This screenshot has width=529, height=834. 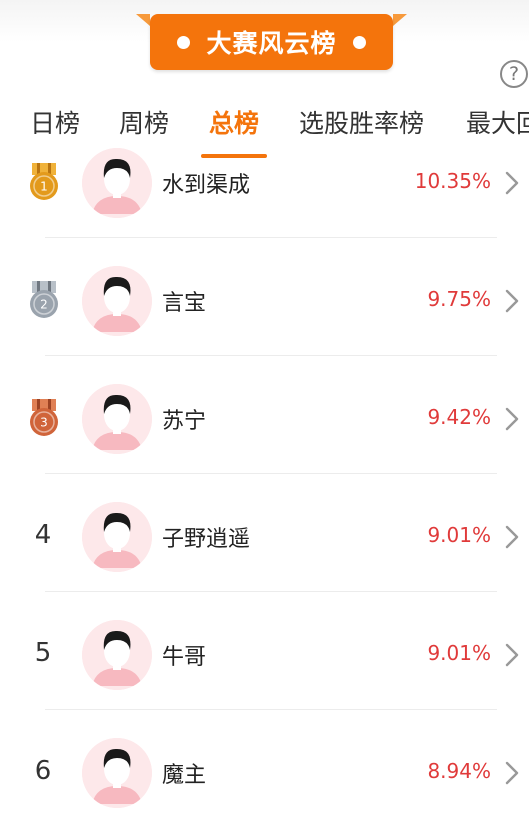 What do you see at coordinates (264, 651) in the screenshot?
I see `ranking-row: 5 牛哥 9.01%` at bounding box center [264, 651].